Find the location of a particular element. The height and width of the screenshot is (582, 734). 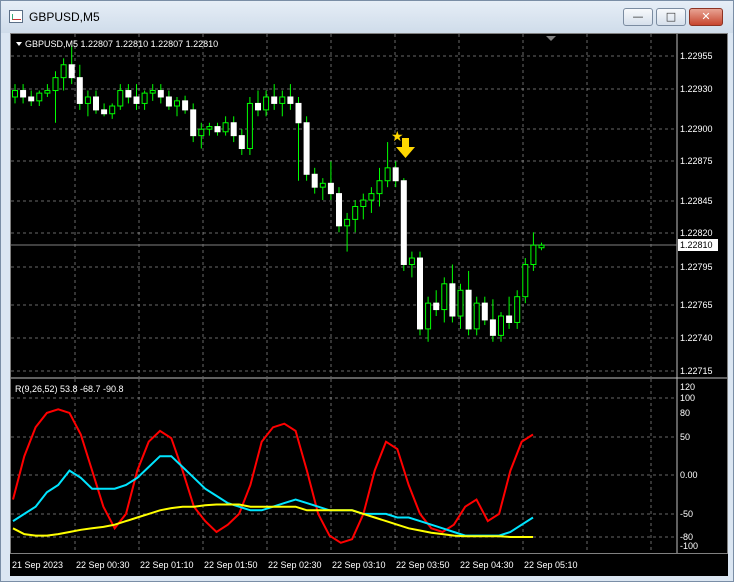

title-bar: GBPUSD,M5 — □ ✕ is located at coordinates (367, 17).